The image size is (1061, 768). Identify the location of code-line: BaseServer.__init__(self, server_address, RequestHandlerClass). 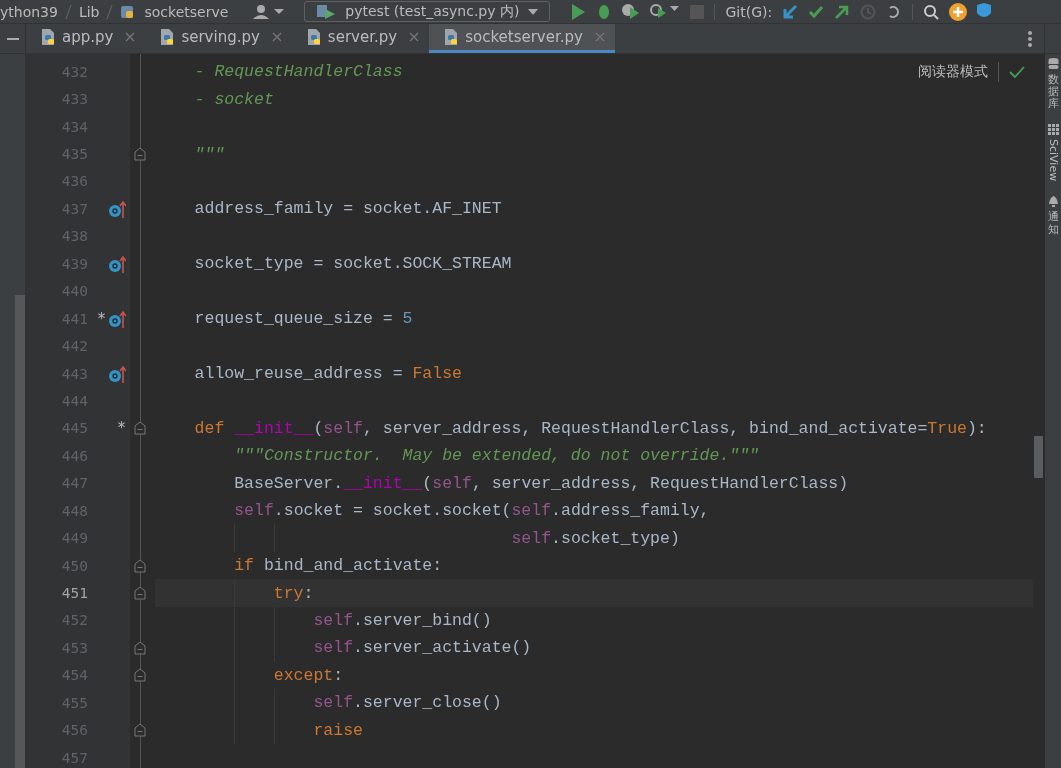
(541, 483).